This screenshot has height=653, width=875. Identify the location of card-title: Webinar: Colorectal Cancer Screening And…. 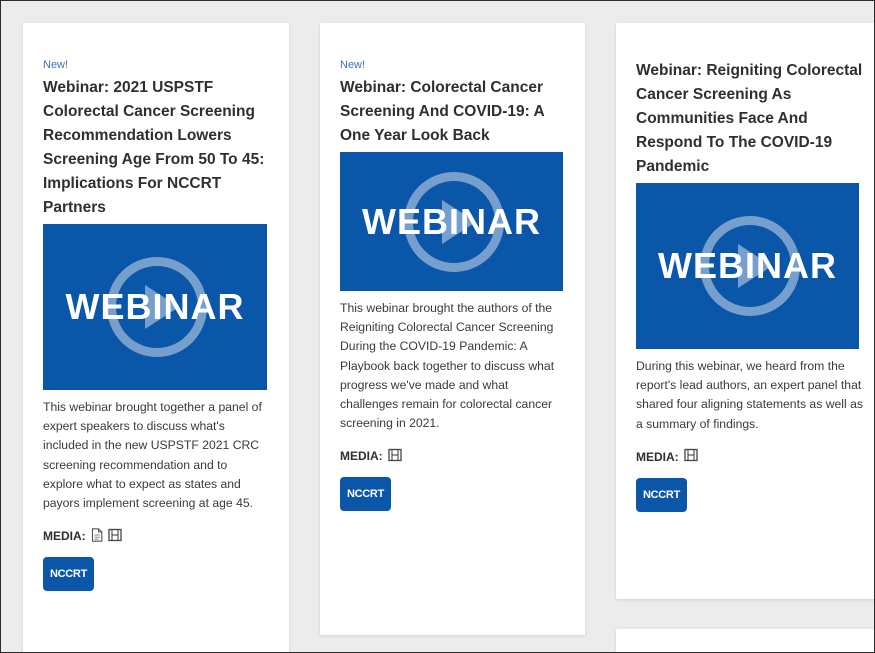
(452, 112).